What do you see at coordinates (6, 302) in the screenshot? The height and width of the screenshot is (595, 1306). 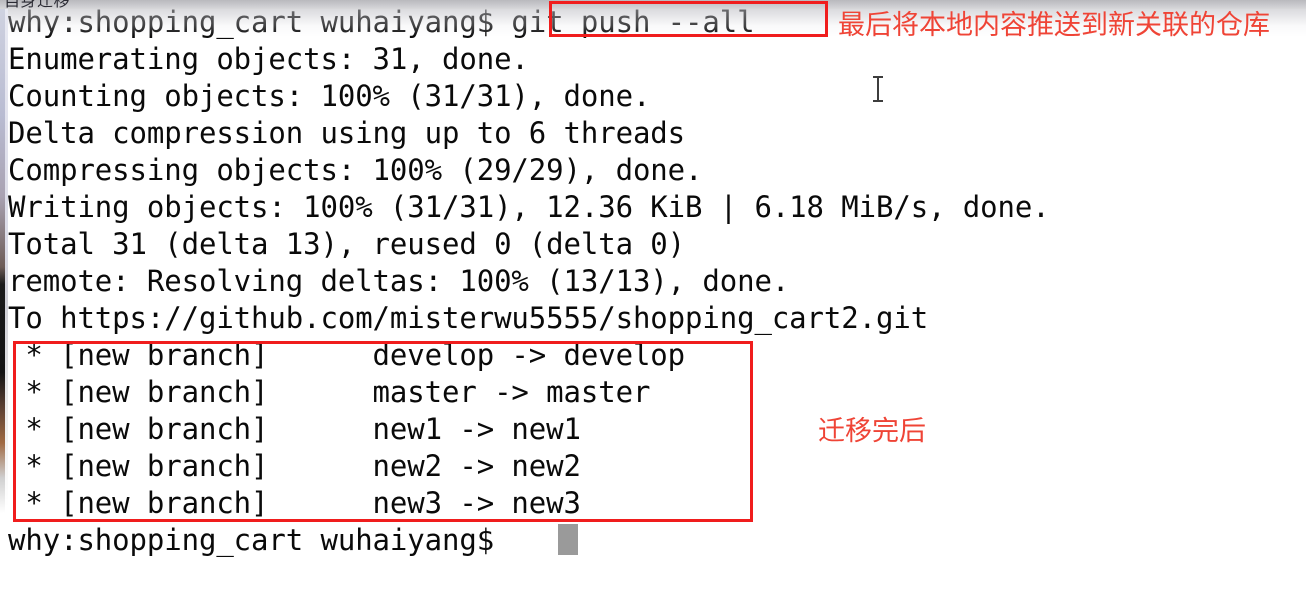 I see `window-left-inner-strip` at bounding box center [6, 302].